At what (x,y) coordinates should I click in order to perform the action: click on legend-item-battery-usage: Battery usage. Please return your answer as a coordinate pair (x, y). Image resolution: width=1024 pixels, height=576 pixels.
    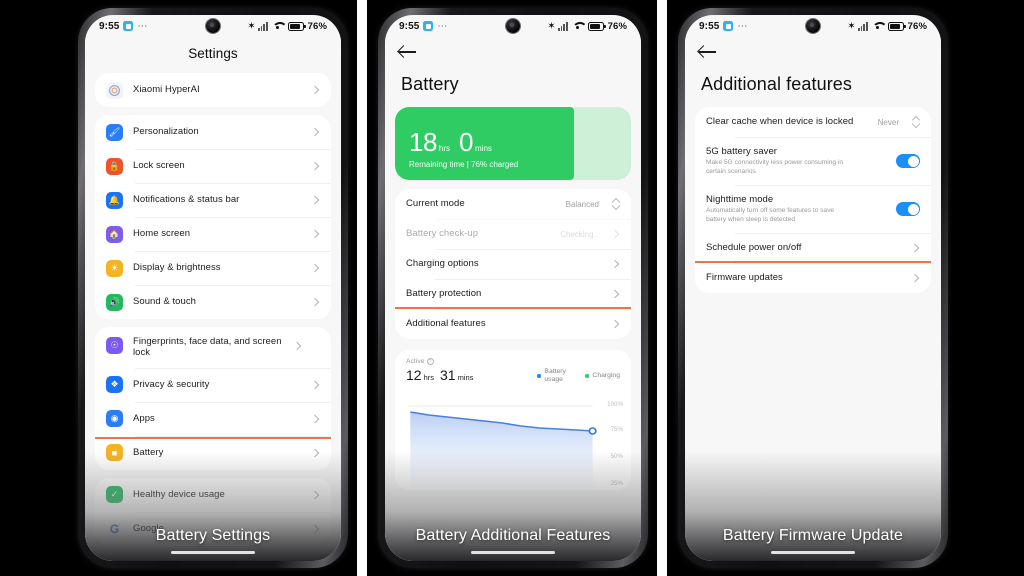
    Looking at the image, I should click on (556, 376).